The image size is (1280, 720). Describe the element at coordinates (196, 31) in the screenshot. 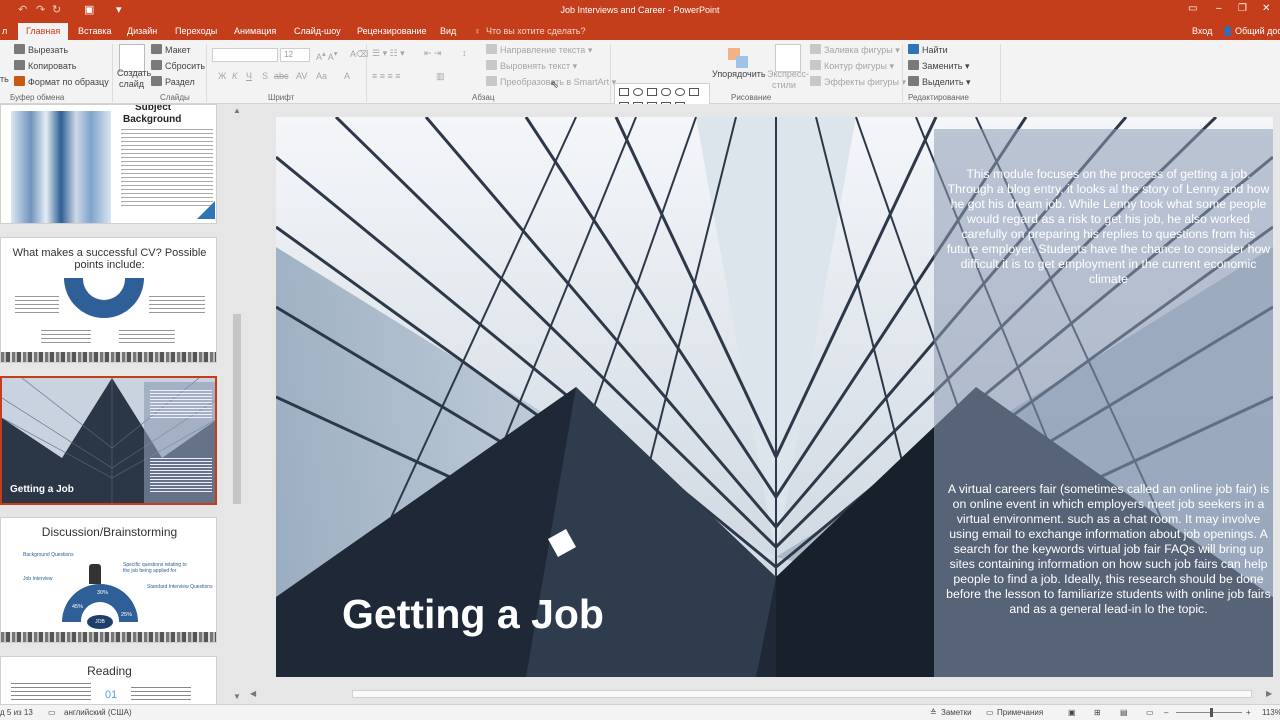

I see `tab-transitions: Переходы` at that location.